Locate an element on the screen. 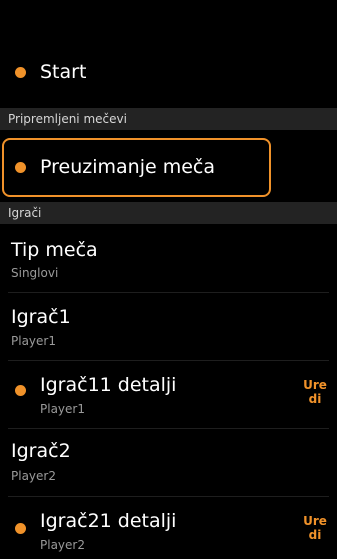  player1-title: Igrač1 is located at coordinates (41, 317).